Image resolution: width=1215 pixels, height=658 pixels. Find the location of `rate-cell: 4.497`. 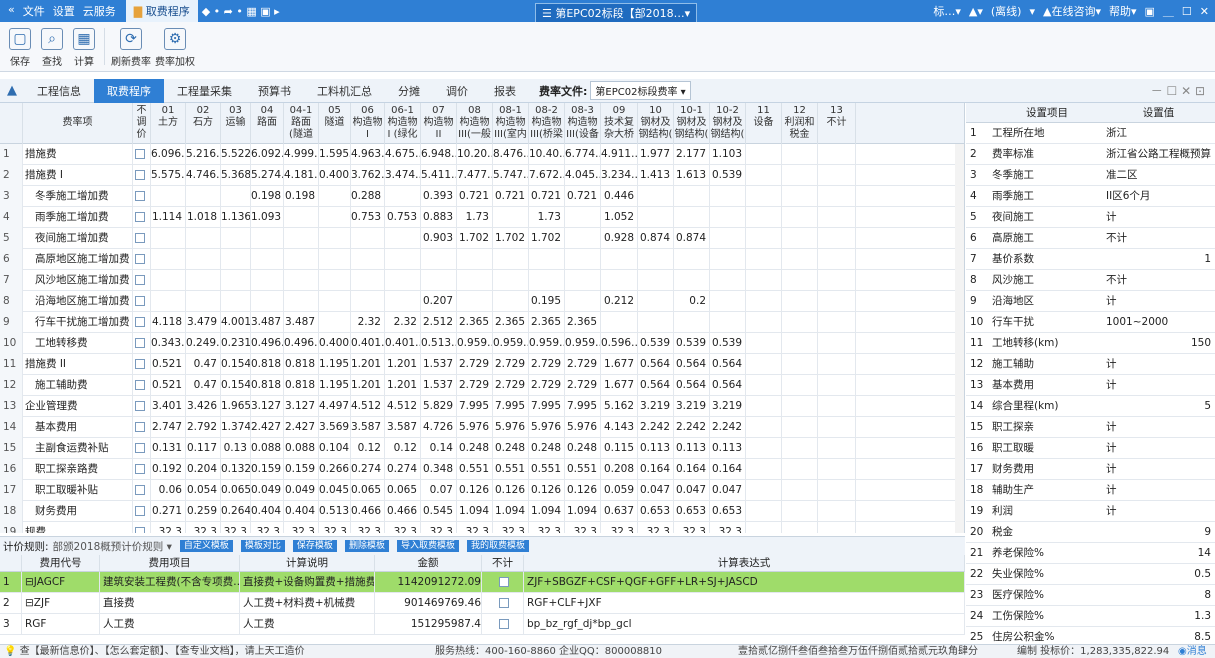

rate-cell: 4.497 is located at coordinates (335, 406).